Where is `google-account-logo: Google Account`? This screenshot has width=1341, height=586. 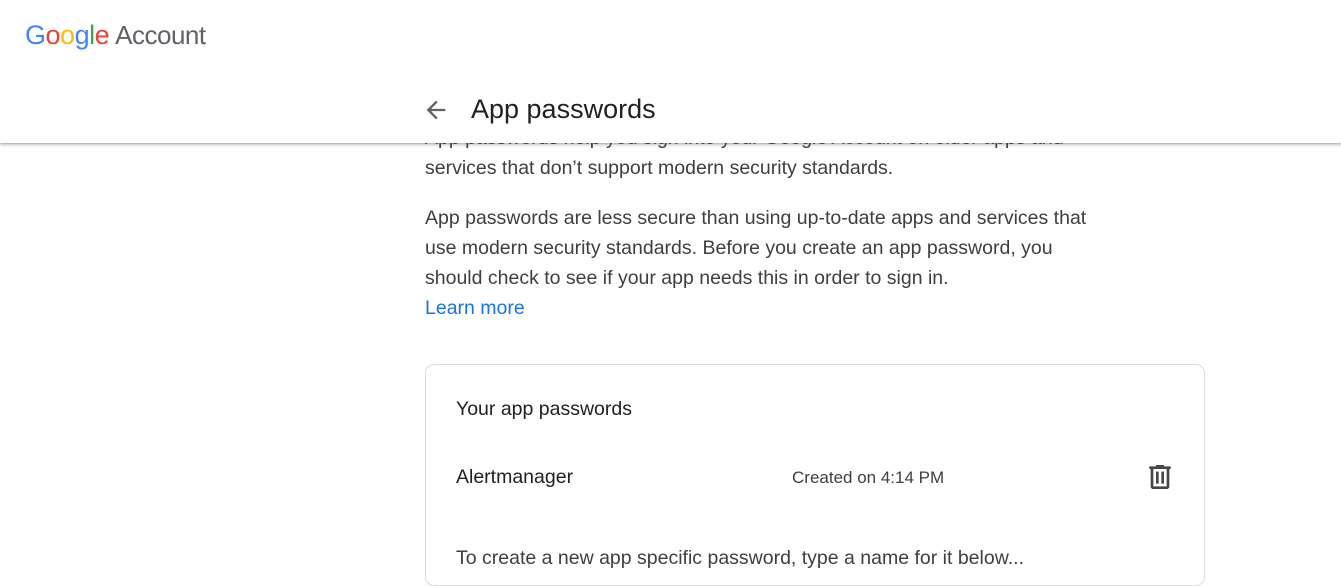
google-account-logo: Google Account is located at coordinates (115, 35).